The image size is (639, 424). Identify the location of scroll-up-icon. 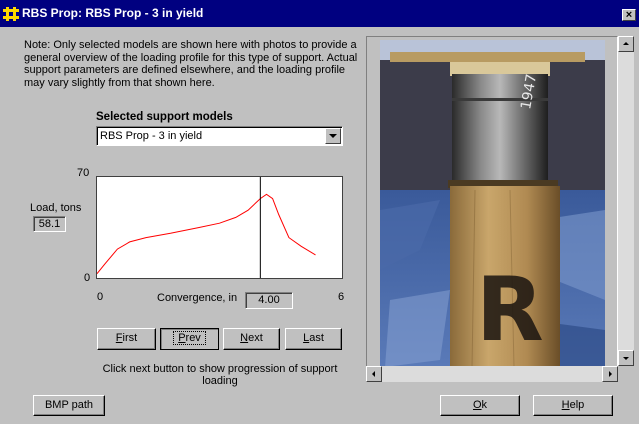
(626, 44).